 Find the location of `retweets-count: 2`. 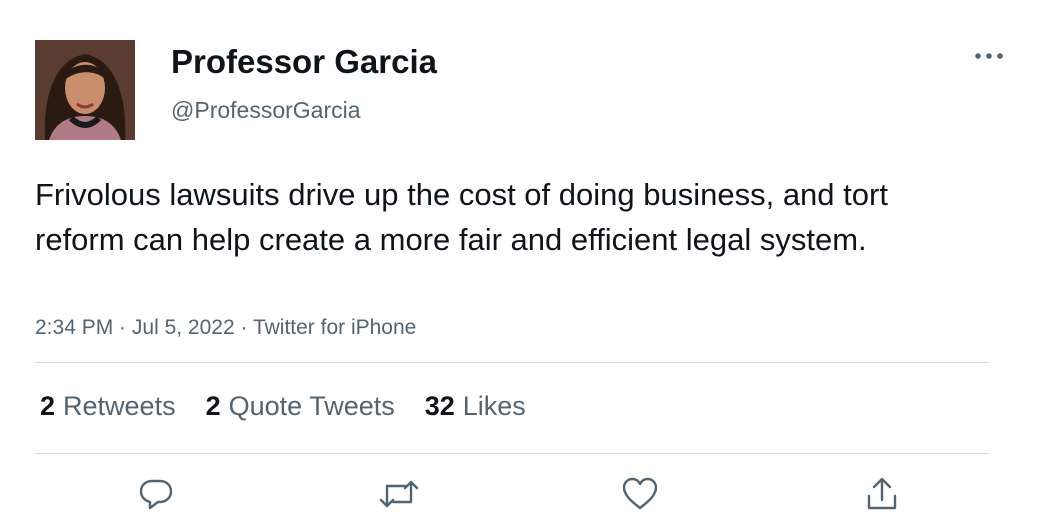

retweets-count: 2 is located at coordinates (48, 405).